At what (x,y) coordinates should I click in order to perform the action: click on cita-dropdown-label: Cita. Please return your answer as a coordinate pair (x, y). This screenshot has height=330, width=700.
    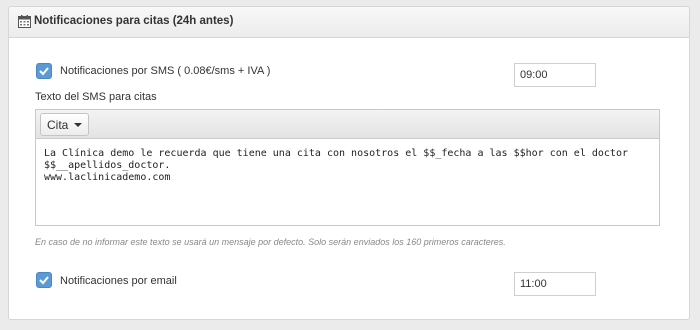
    Looking at the image, I should click on (58, 124).